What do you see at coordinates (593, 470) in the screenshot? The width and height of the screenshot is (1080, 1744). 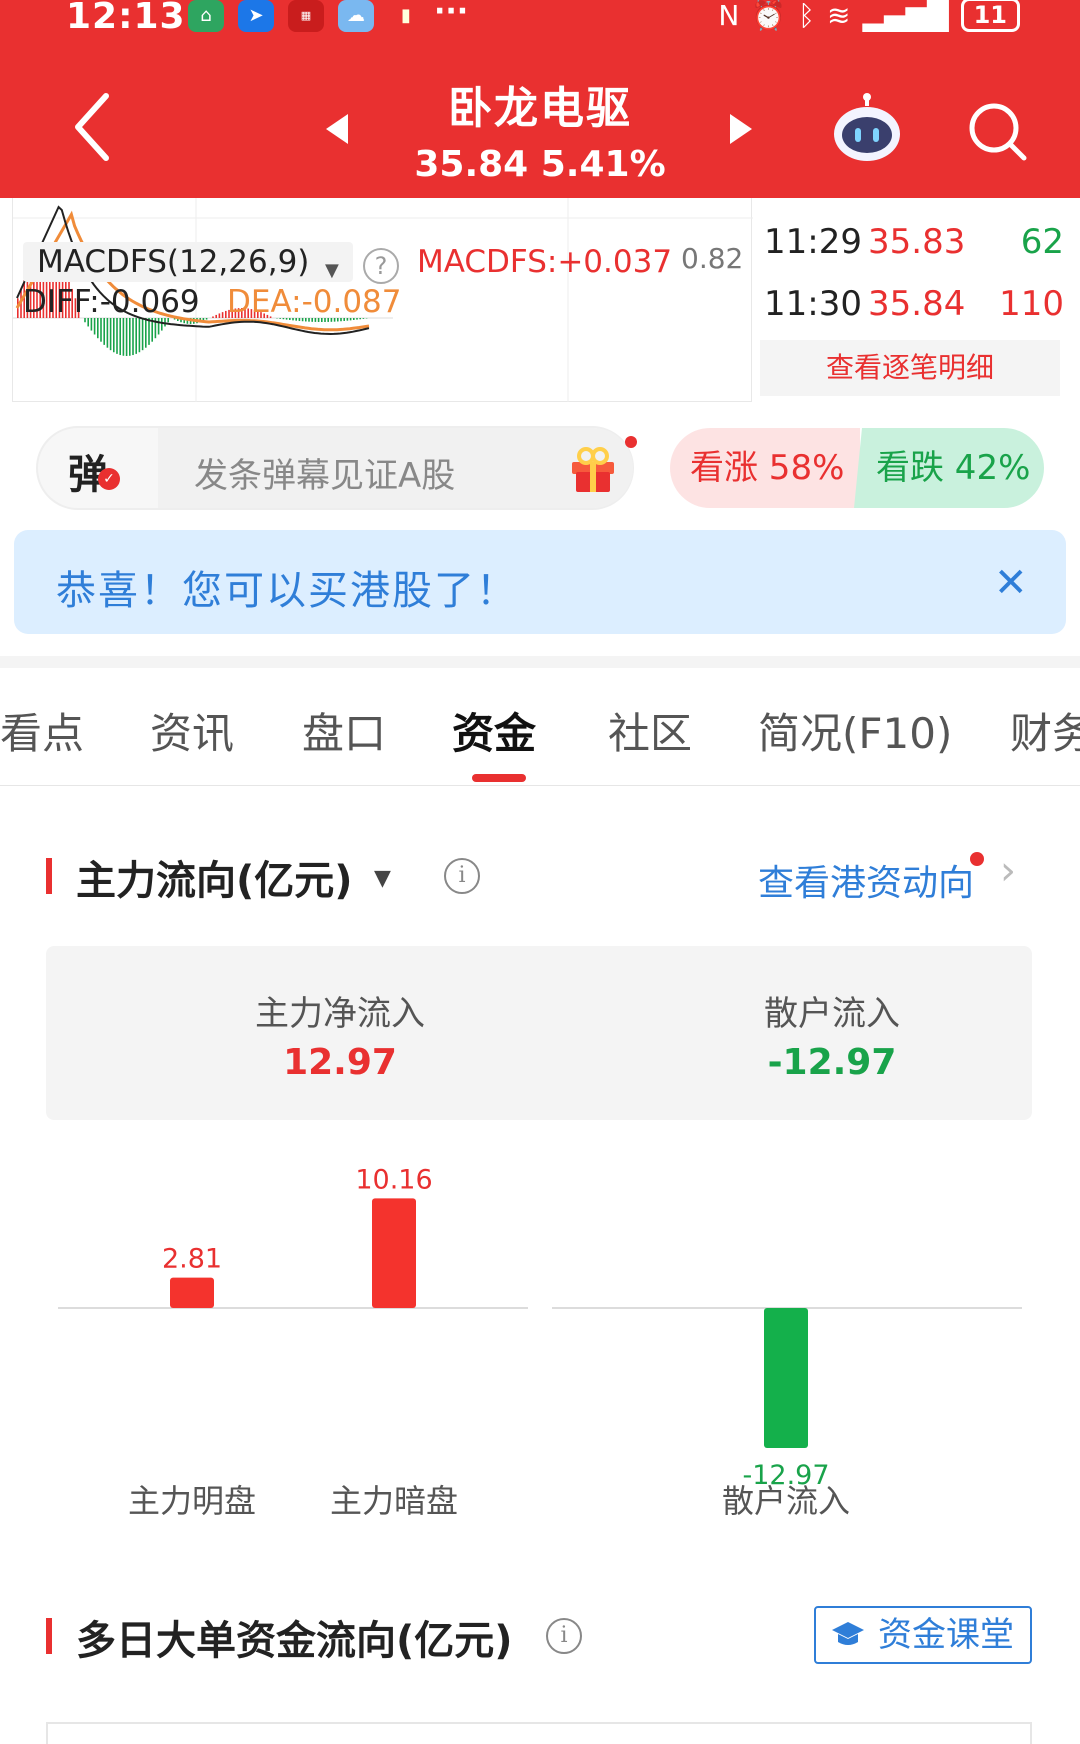 I see `gift-icon` at bounding box center [593, 470].